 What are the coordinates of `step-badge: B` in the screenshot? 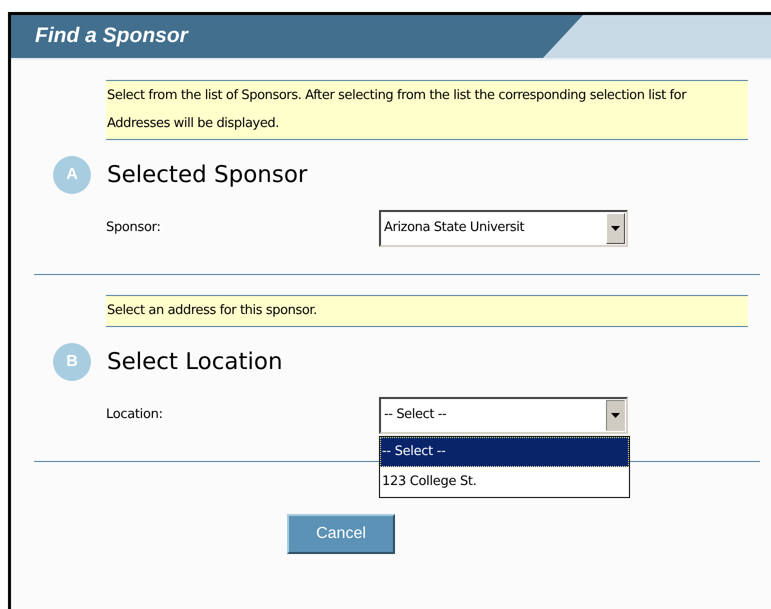 It's located at (72, 362).